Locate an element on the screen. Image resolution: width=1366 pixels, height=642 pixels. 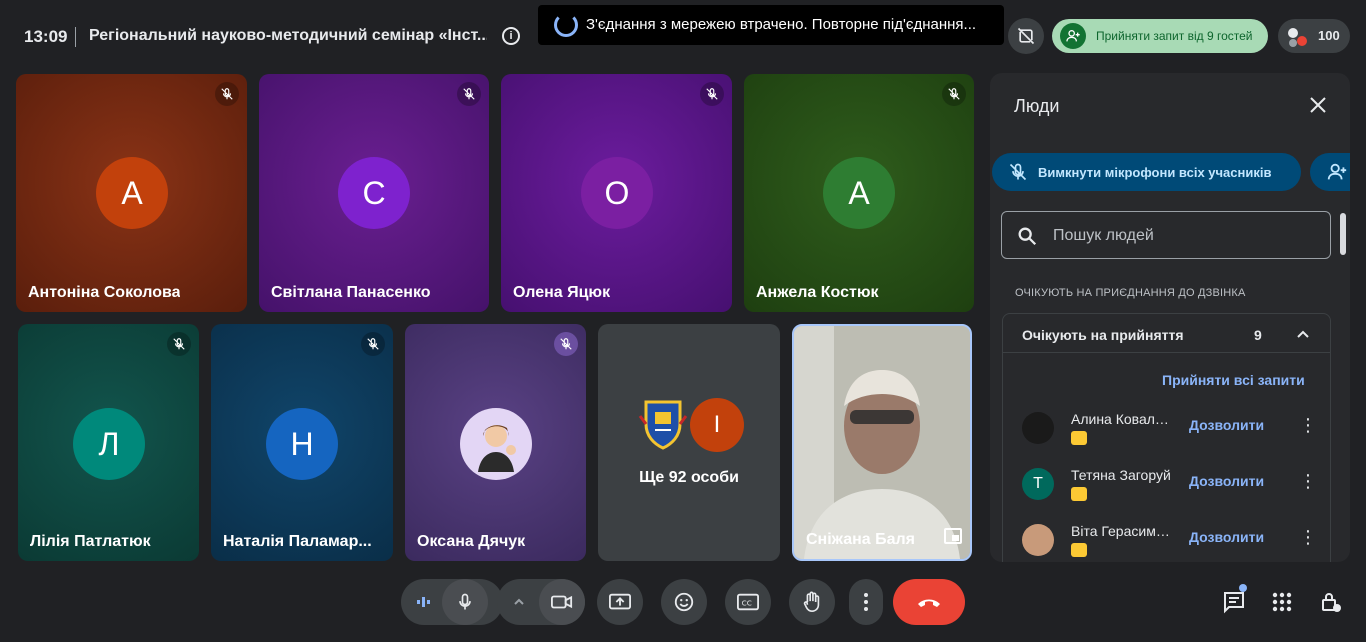
mic-icon is located at coordinates (465, 601).